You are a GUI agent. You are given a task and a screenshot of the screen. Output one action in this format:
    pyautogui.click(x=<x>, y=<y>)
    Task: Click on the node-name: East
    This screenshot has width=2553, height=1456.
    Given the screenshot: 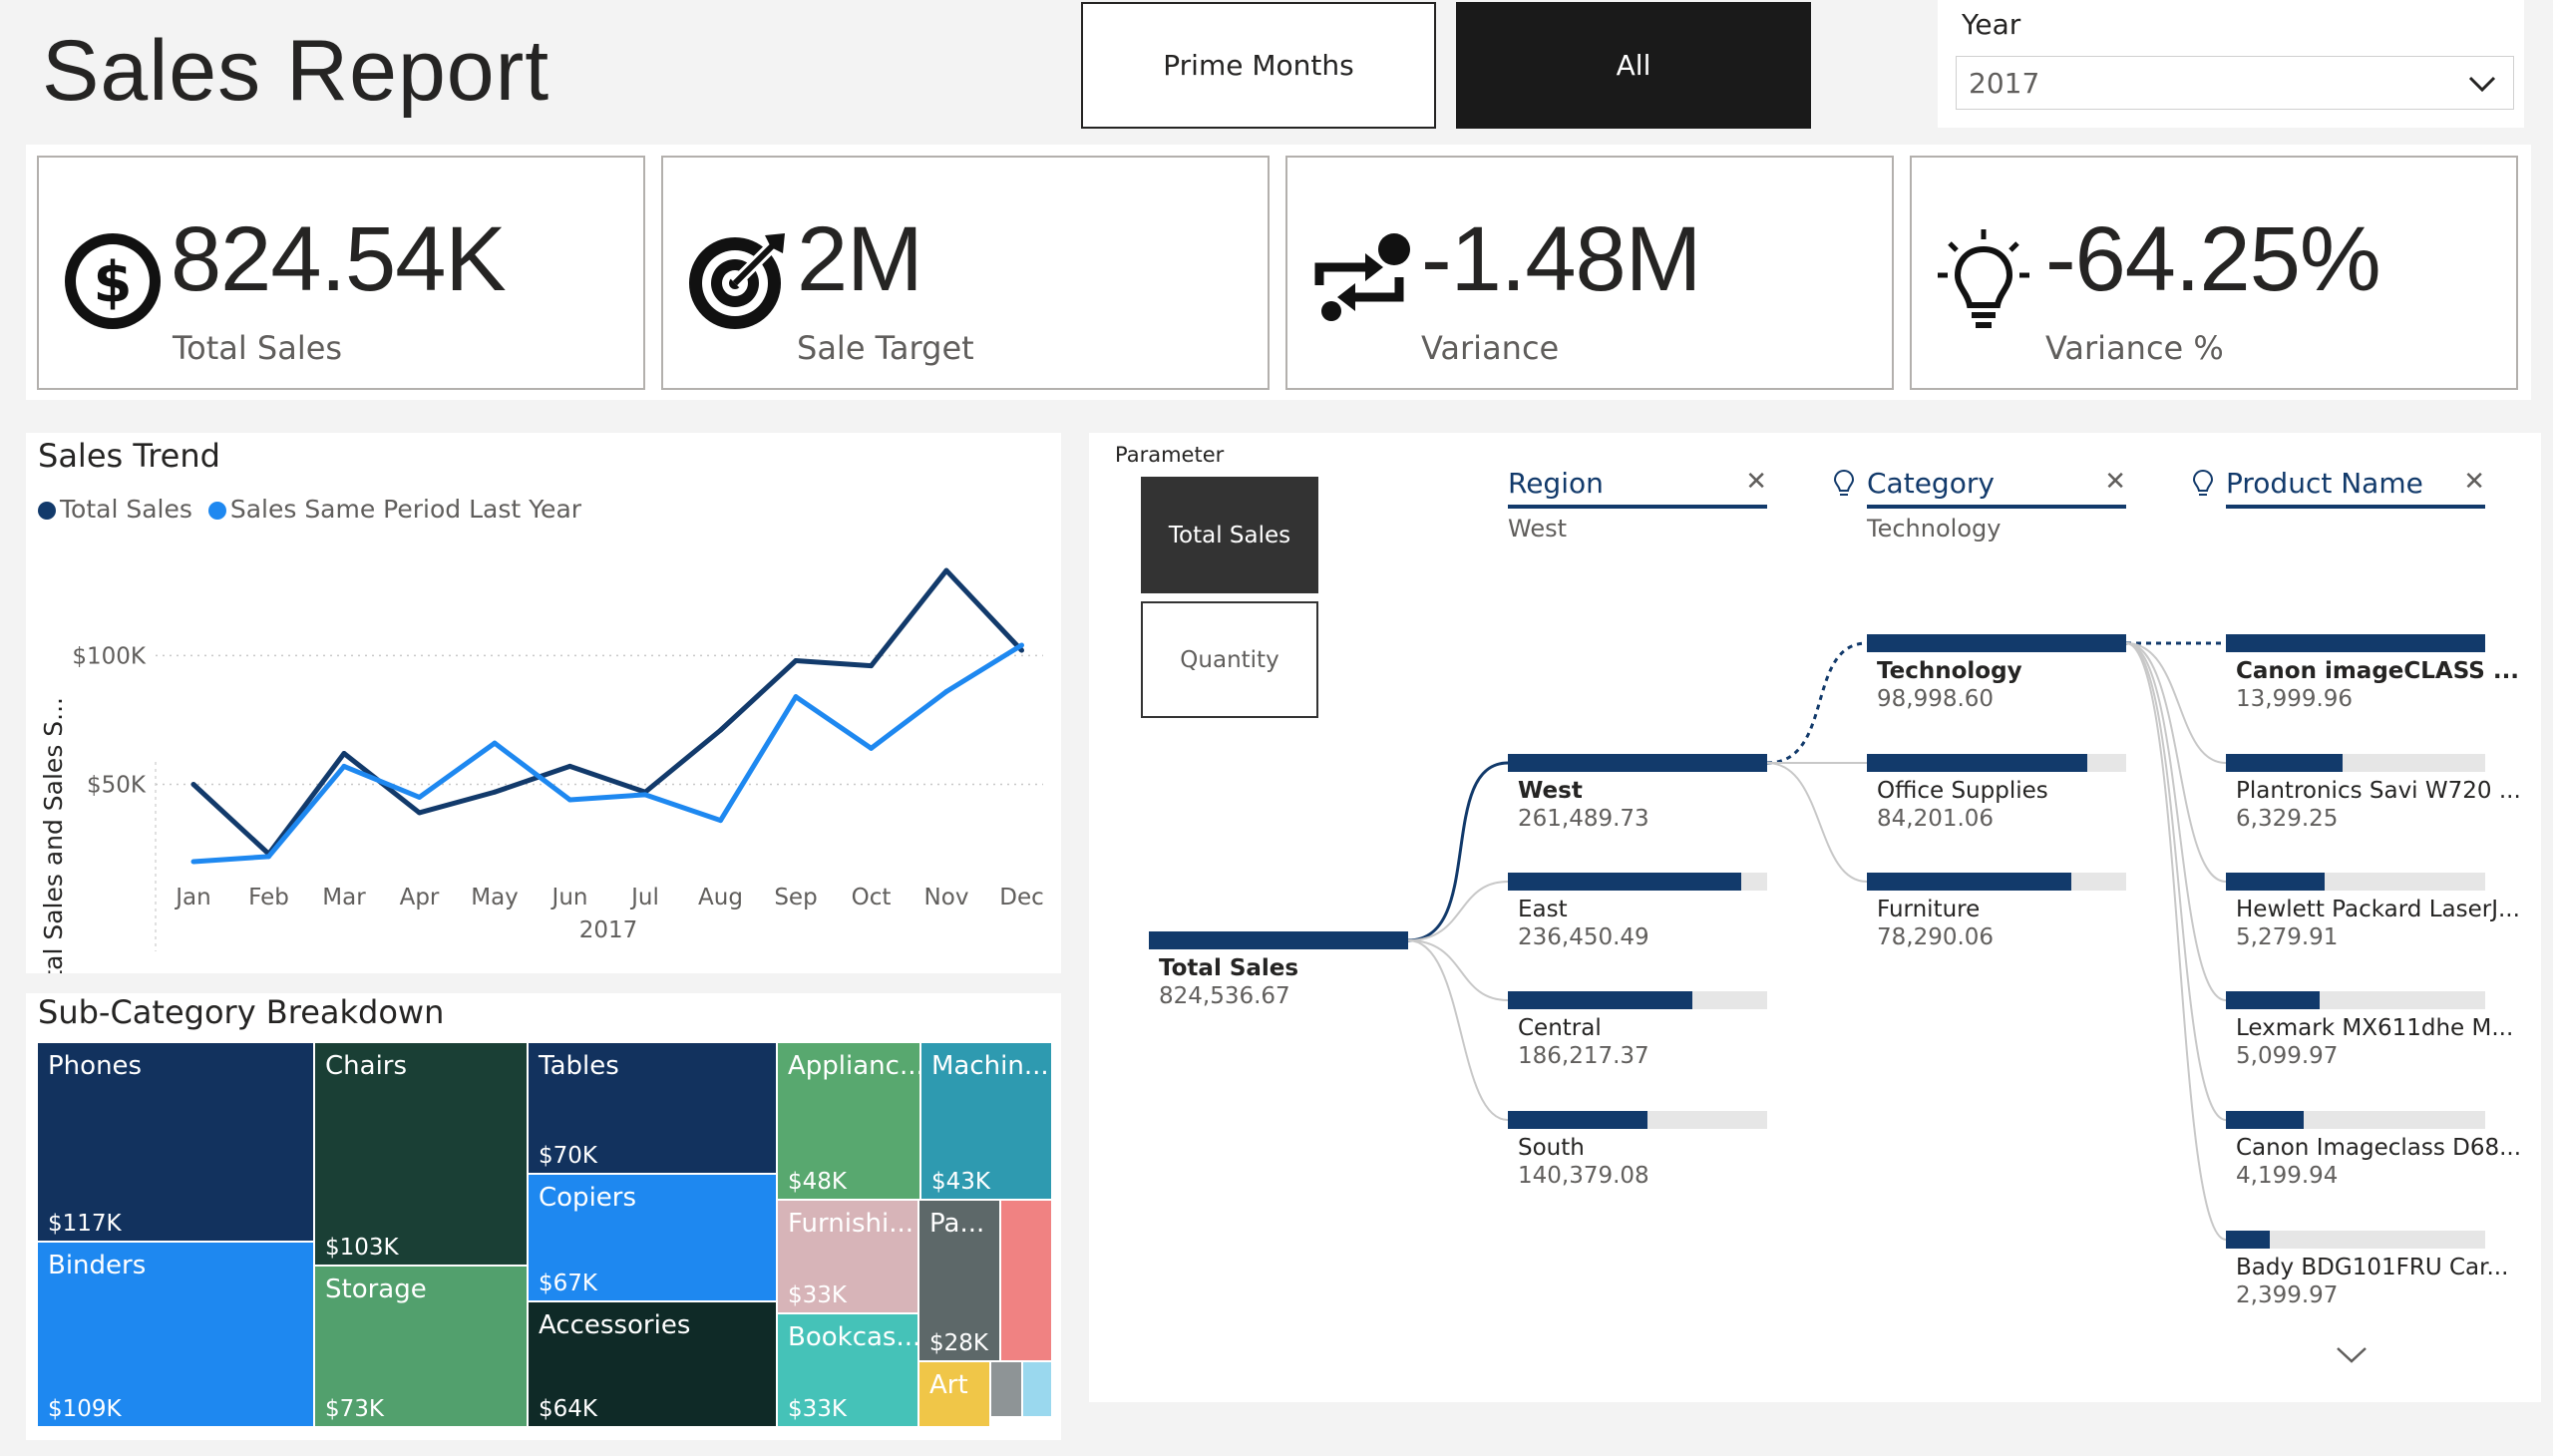 What is the action you would take?
    pyautogui.click(x=1543, y=909)
    